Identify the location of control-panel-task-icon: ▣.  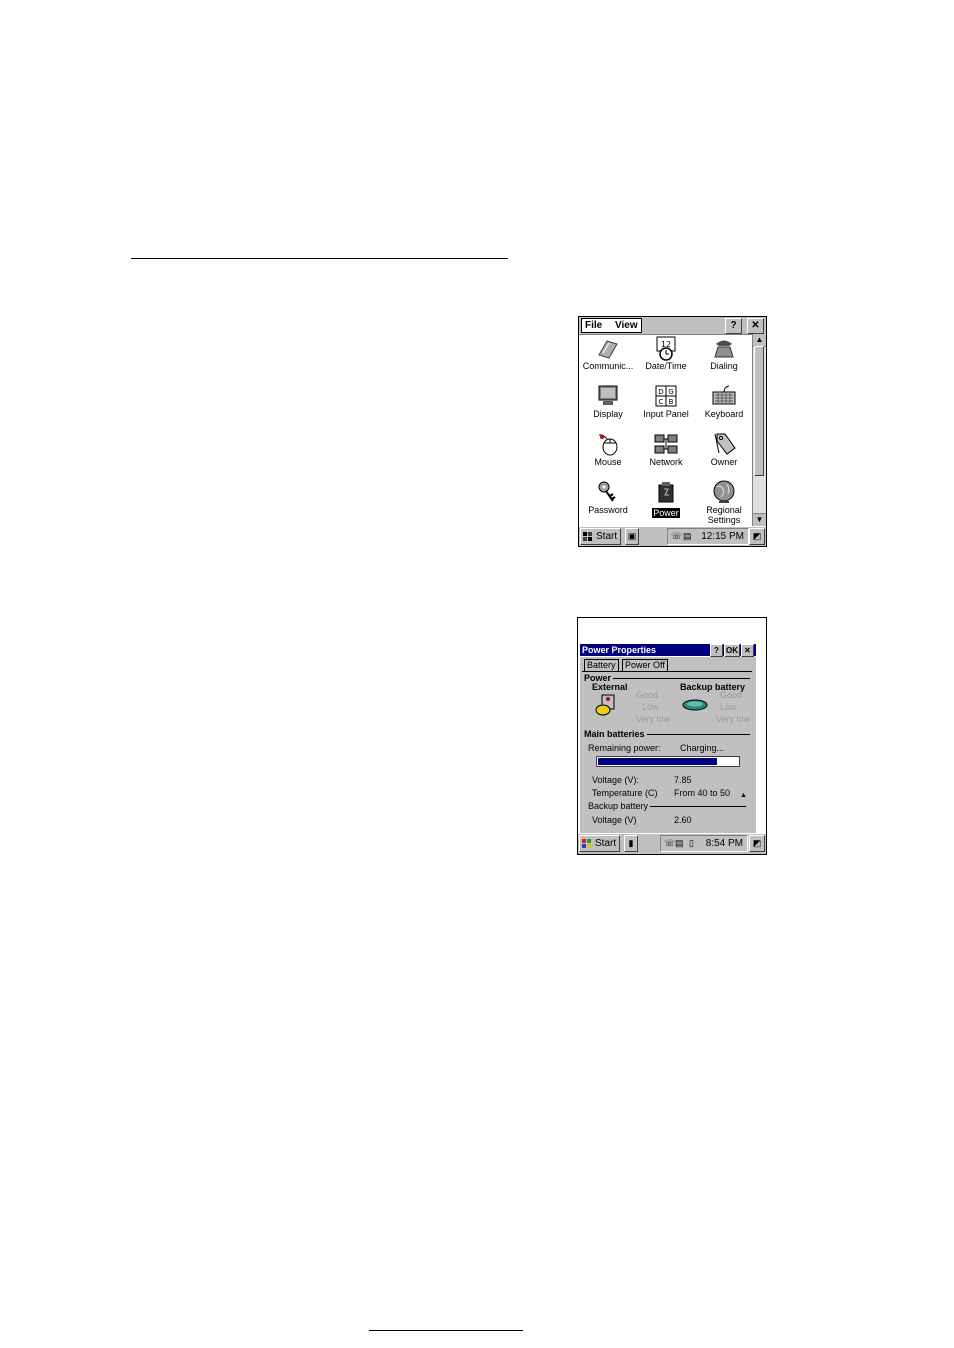
(632, 536).